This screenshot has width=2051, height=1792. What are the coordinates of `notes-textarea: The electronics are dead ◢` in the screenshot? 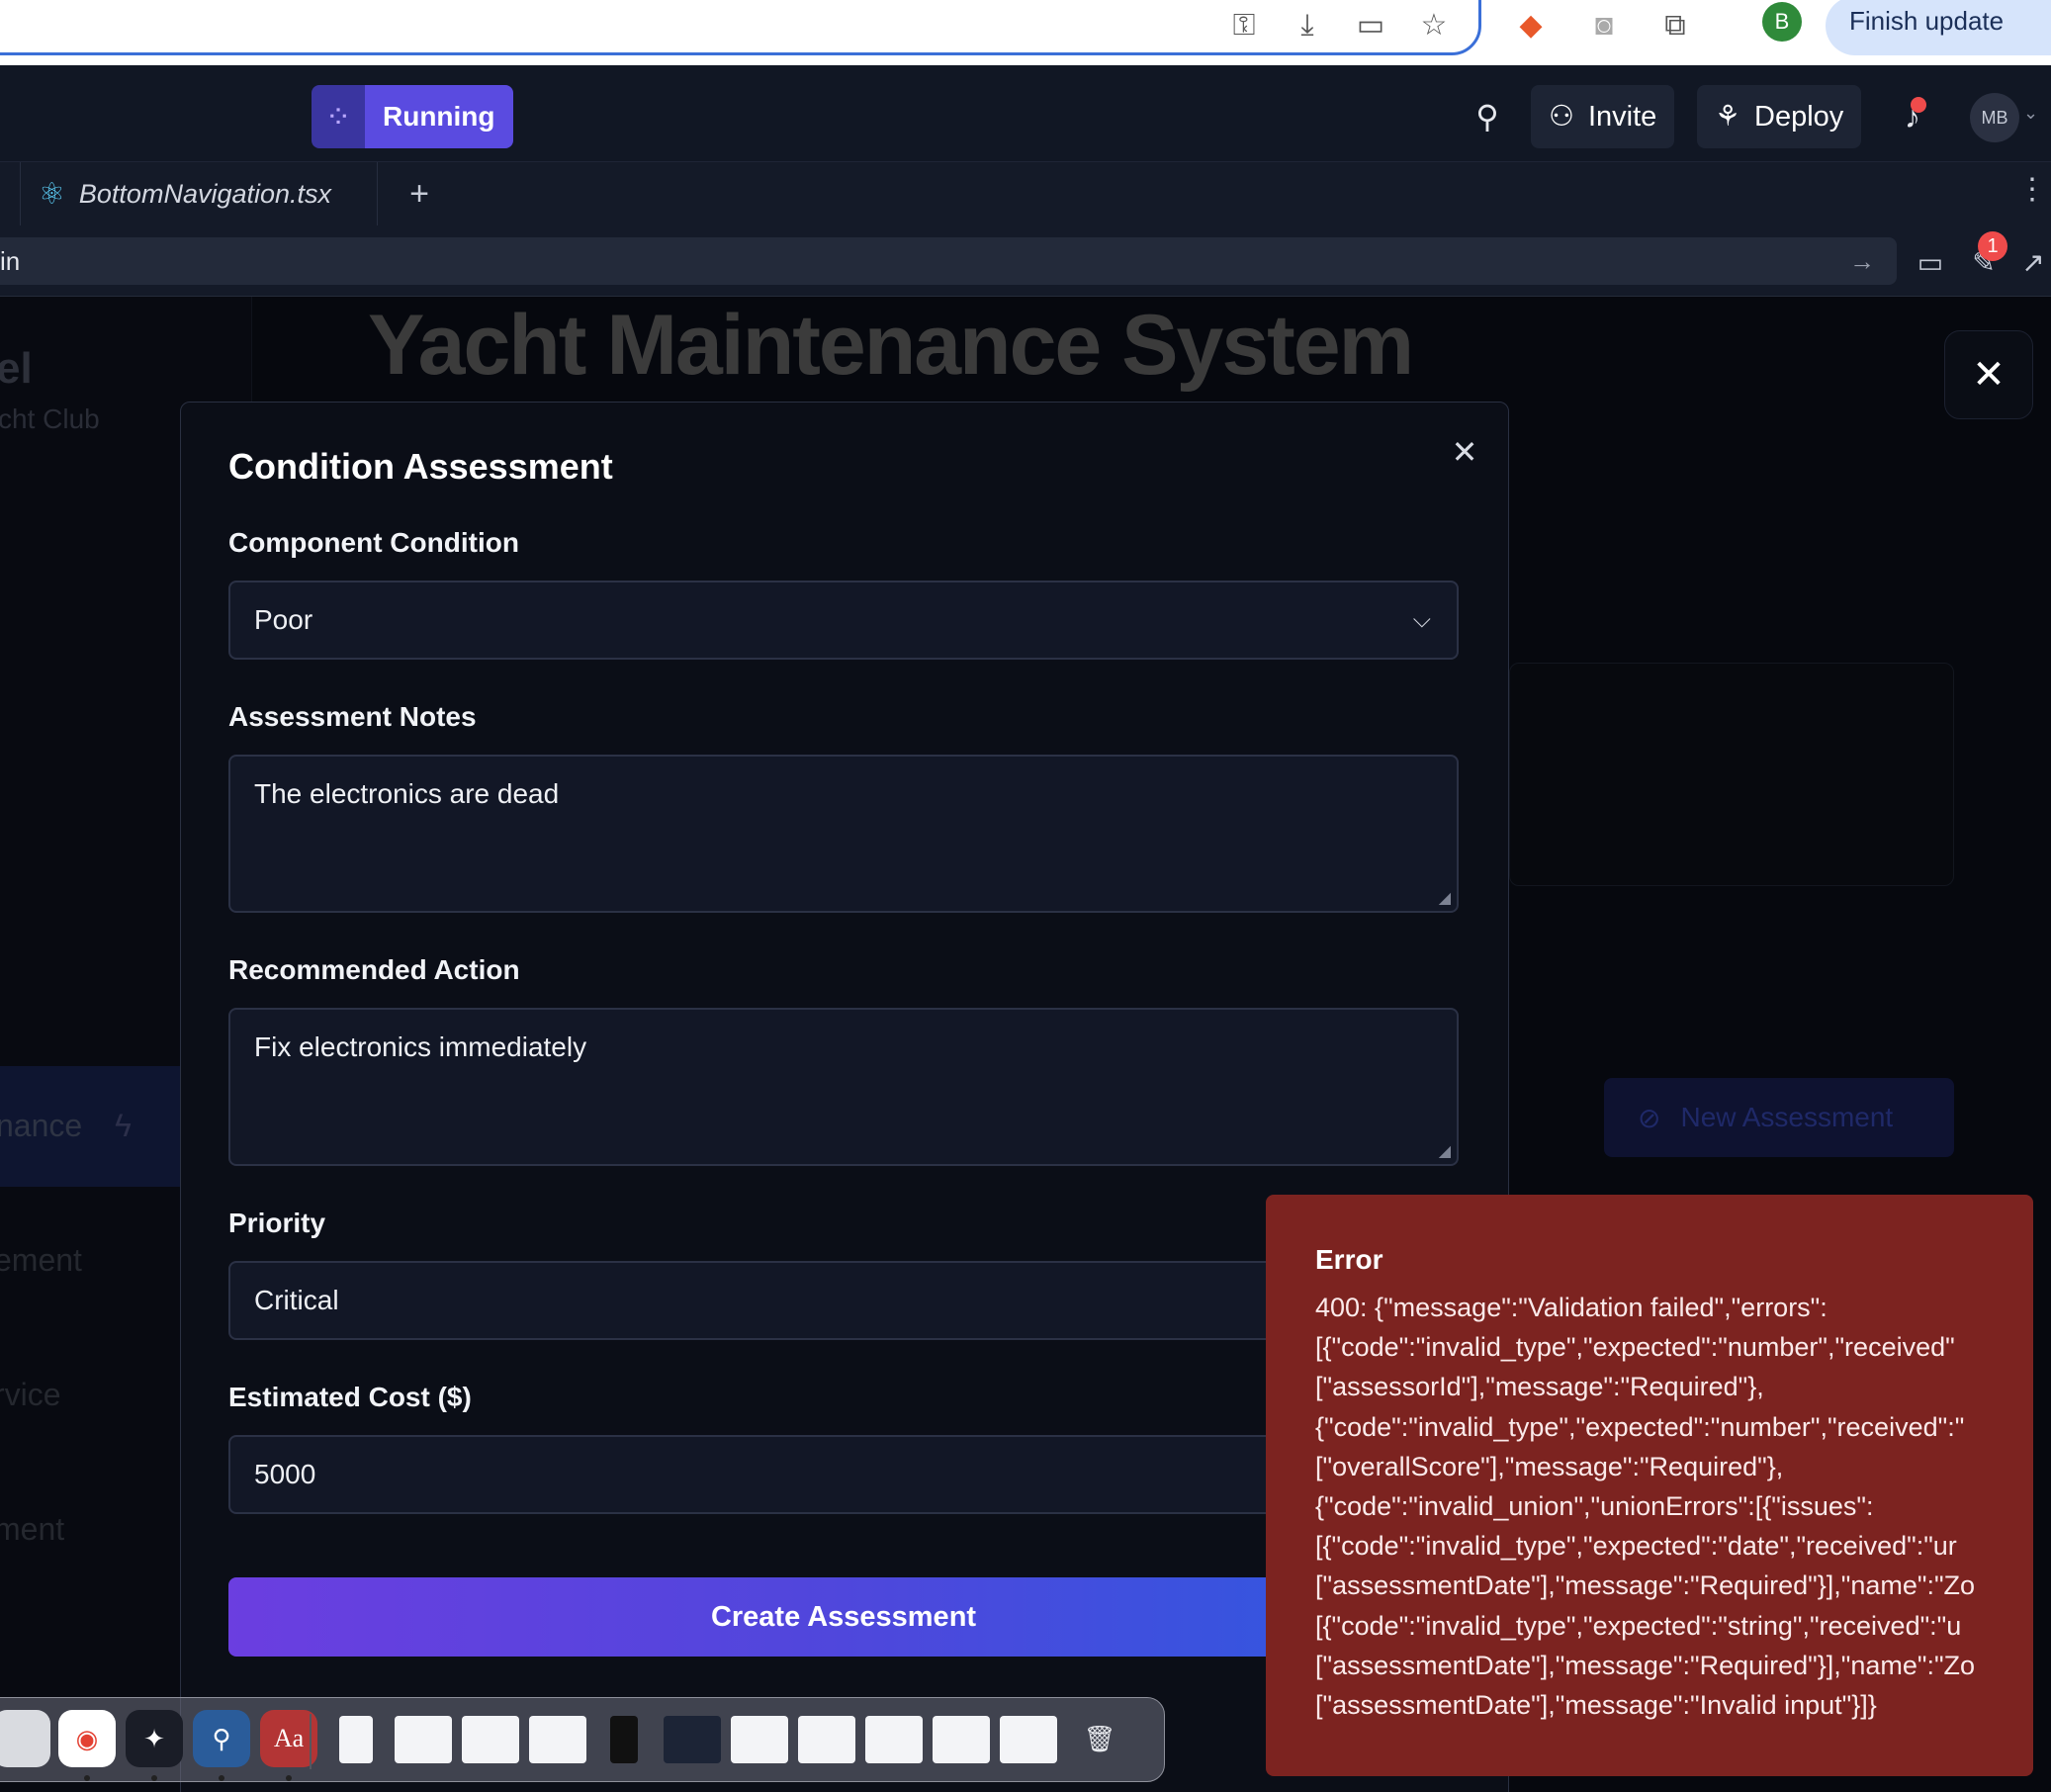 It's located at (844, 834).